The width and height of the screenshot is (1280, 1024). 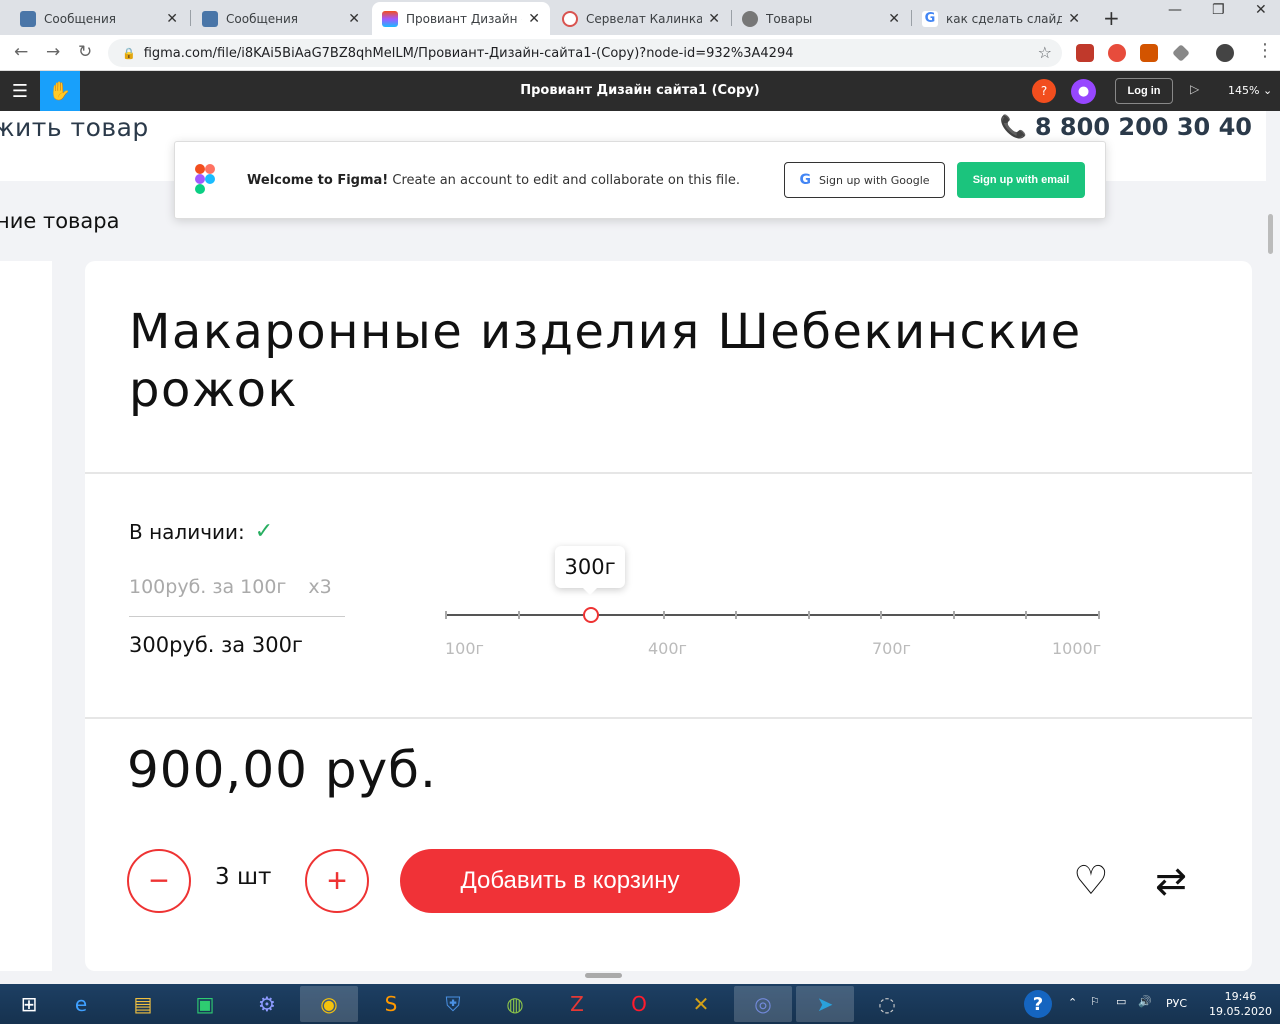 What do you see at coordinates (243, 877) in the screenshot?
I see `quantity-value: 3 шт` at bounding box center [243, 877].